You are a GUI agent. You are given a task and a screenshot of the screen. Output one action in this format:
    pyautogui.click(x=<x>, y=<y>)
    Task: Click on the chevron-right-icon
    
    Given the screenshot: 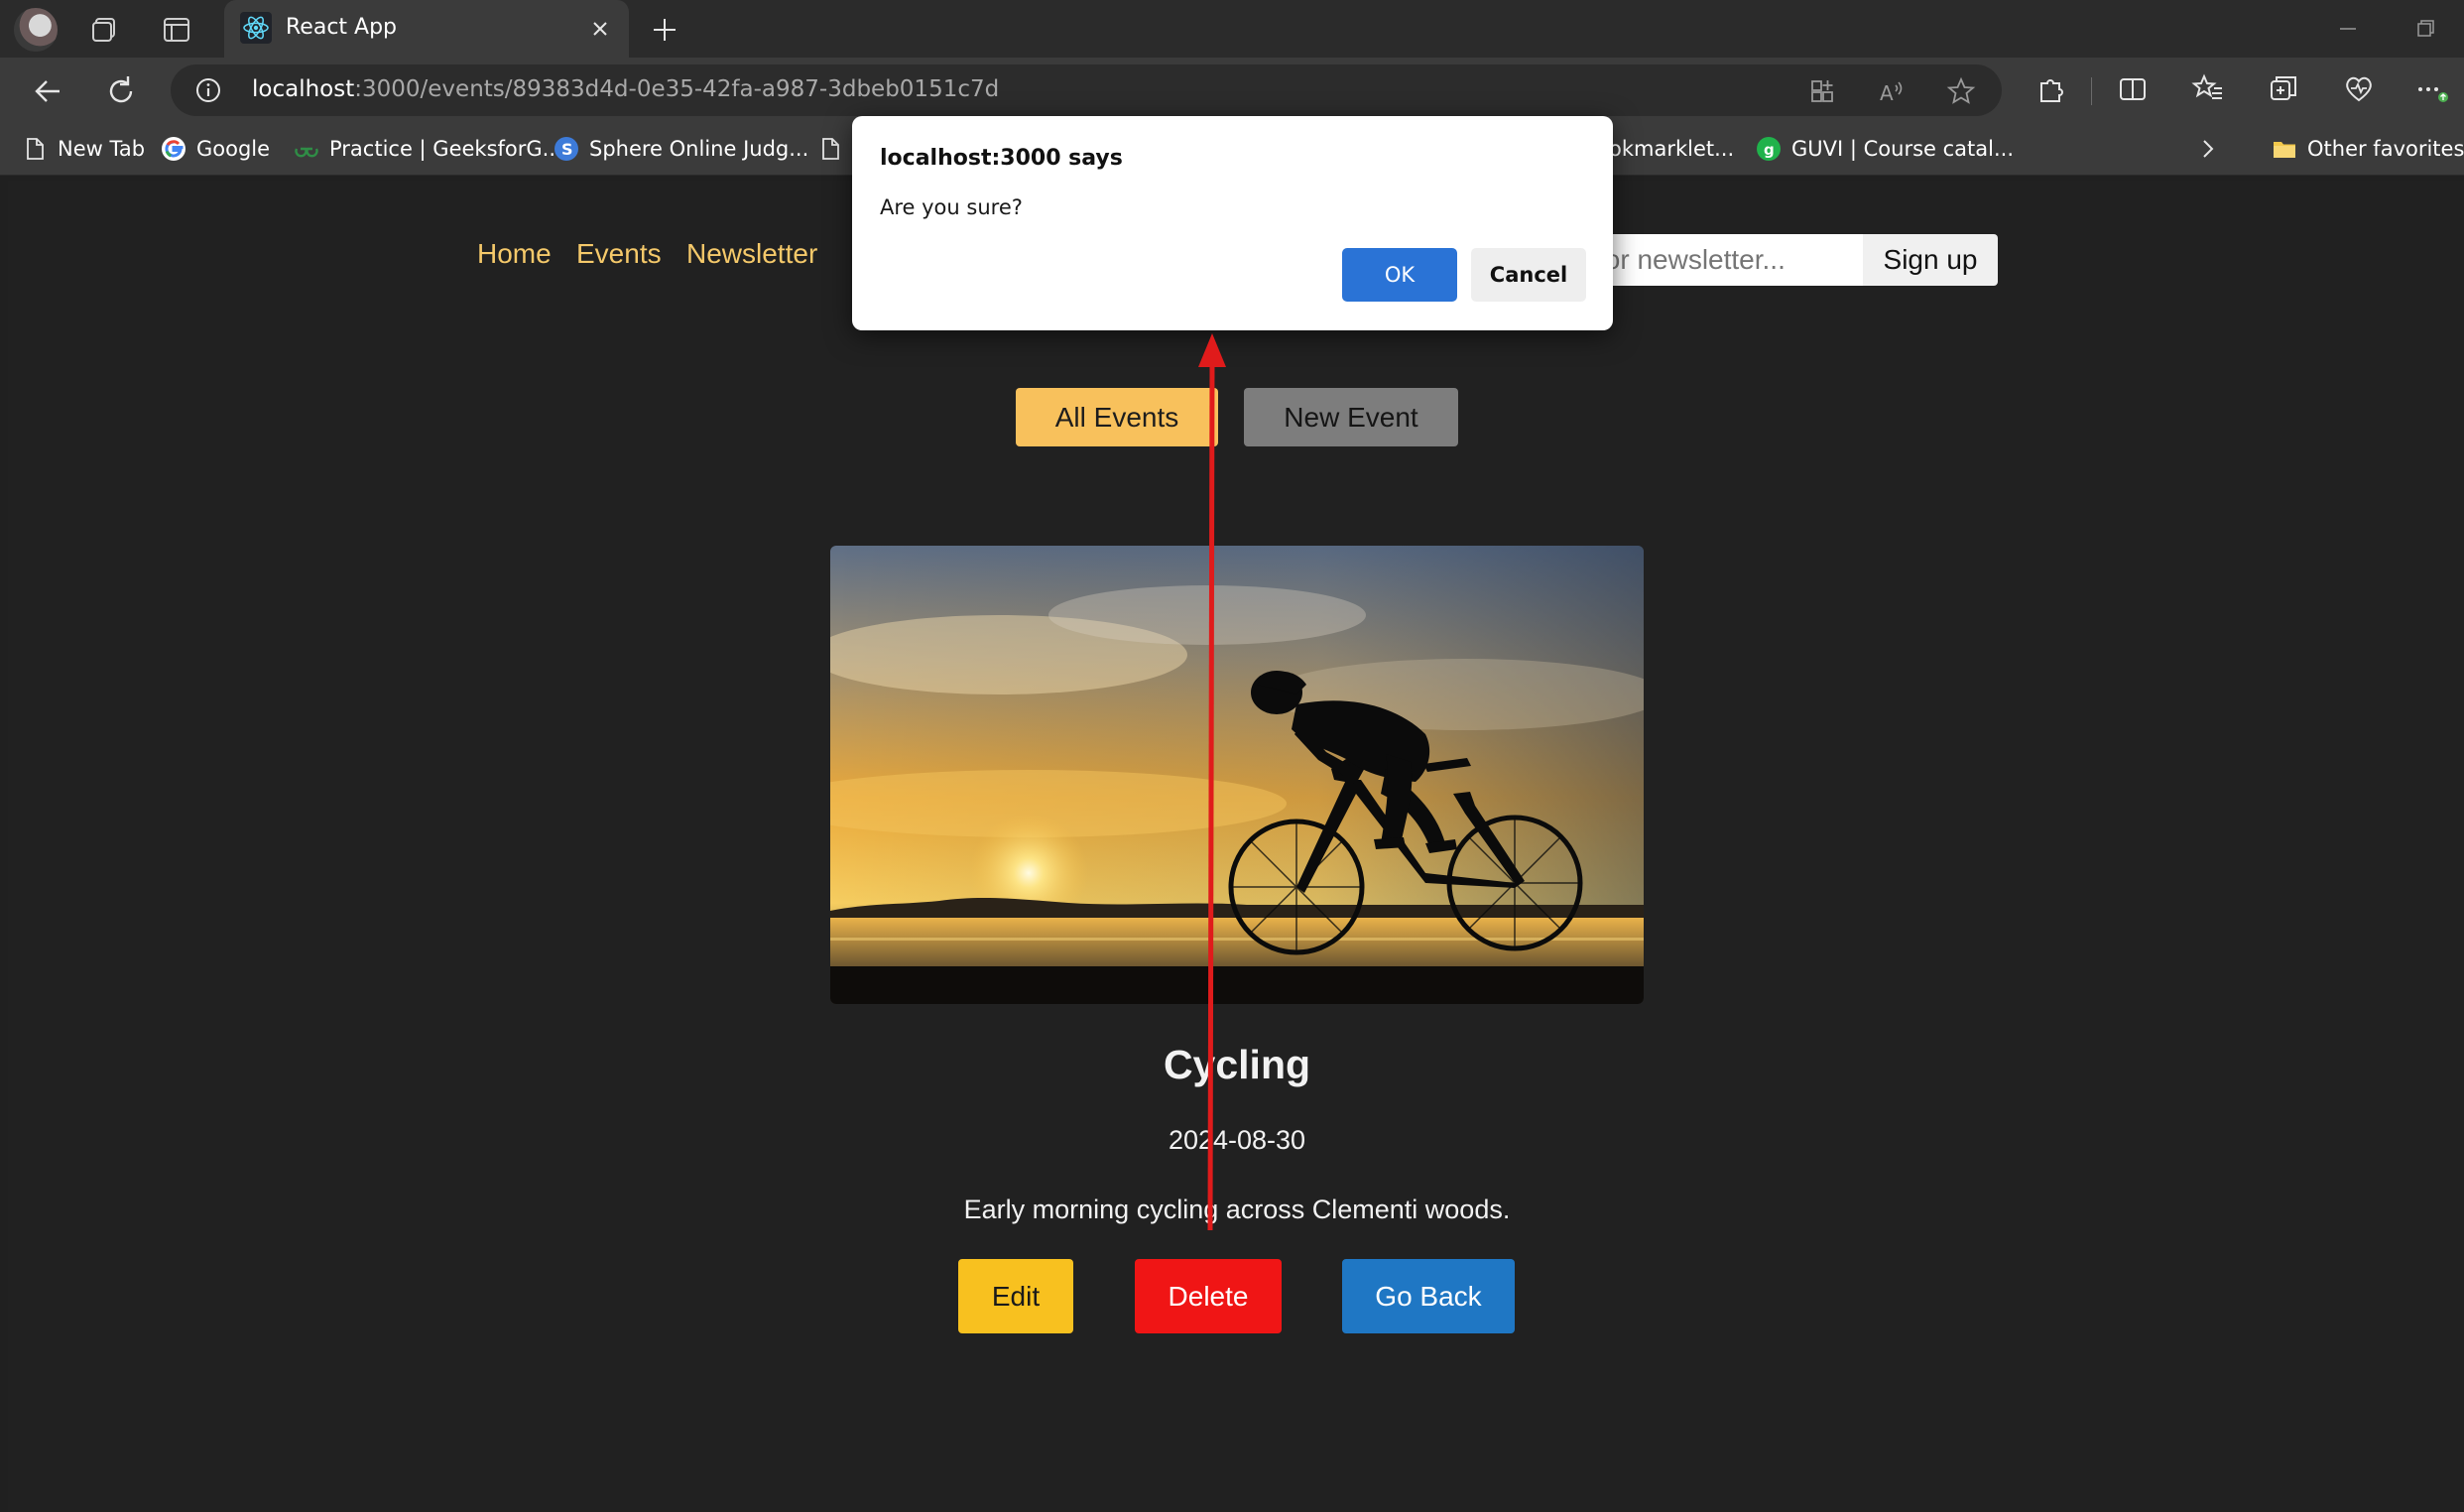 What is the action you would take?
    pyautogui.click(x=2208, y=149)
    